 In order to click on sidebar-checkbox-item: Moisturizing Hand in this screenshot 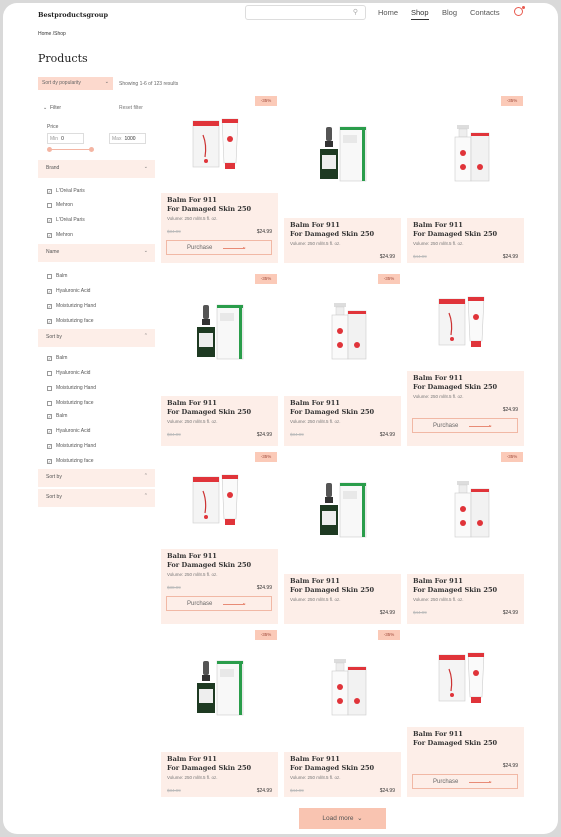, I will do `click(71, 388)`.